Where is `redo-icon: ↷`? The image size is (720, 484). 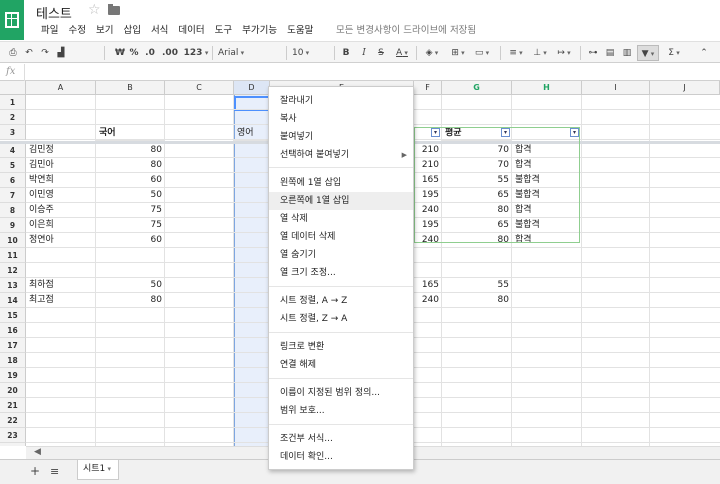
redo-icon: ↷ is located at coordinates (45, 53).